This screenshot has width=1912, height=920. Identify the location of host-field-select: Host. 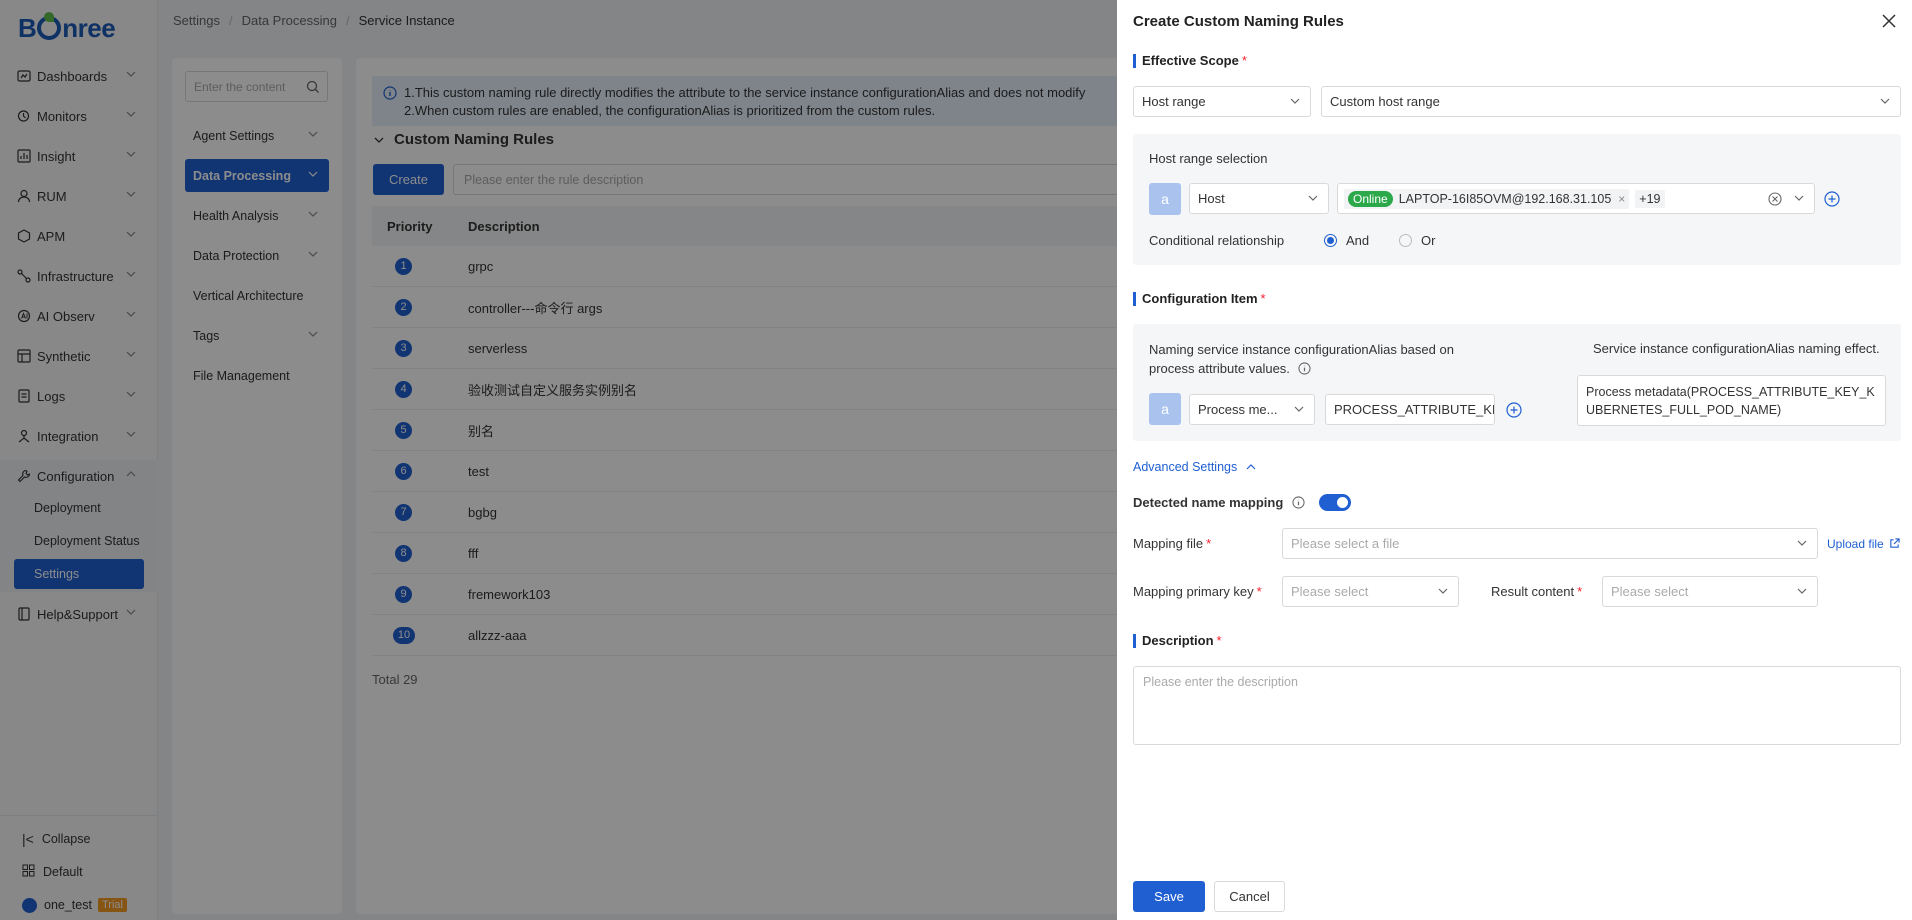
(1259, 198).